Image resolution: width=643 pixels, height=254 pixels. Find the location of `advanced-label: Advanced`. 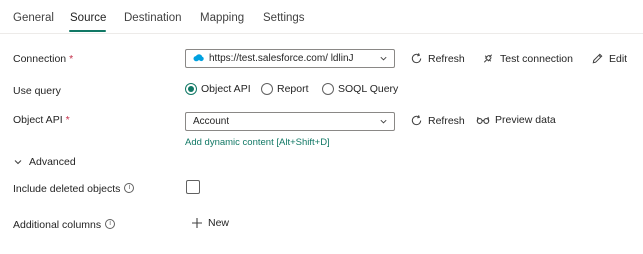

advanced-label: Advanced is located at coordinates (52, 162).